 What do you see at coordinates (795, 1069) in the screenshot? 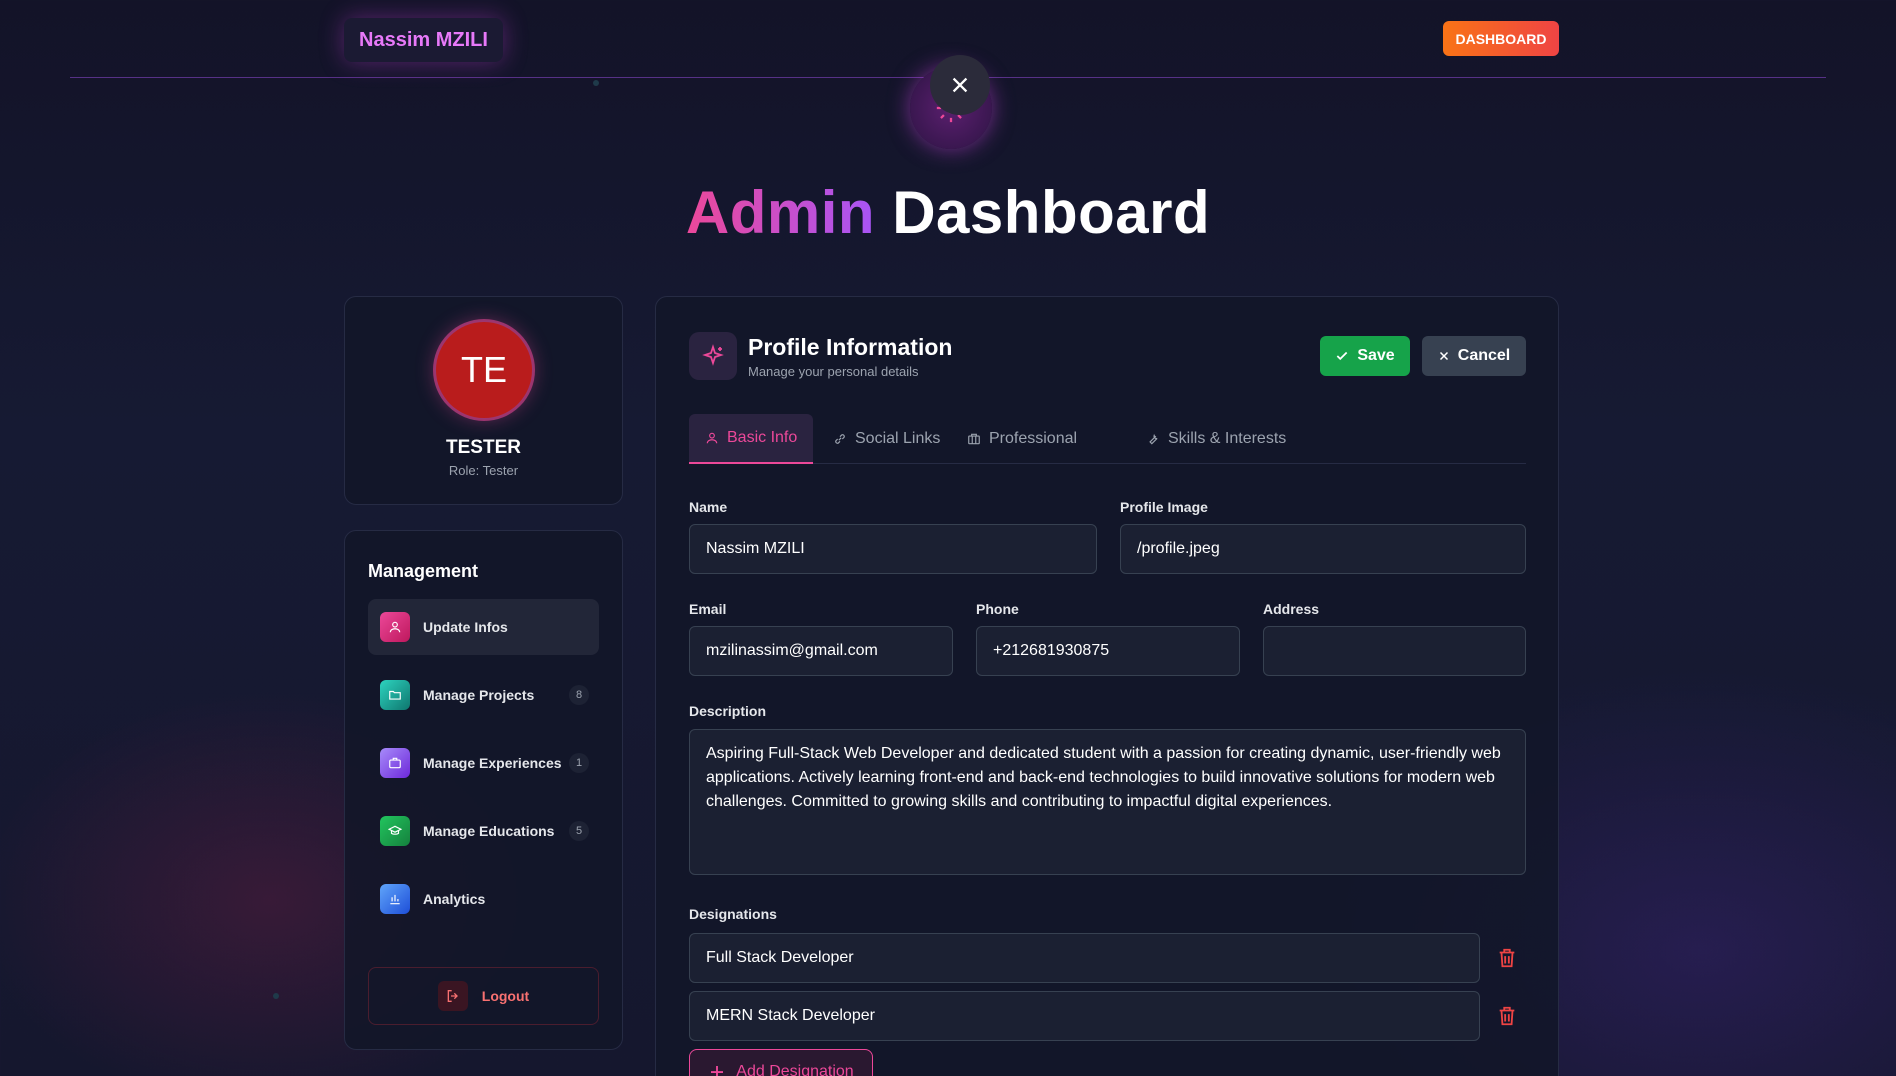
I see `add-designation-label: Add Designation` at bounding box center [795, 1069].